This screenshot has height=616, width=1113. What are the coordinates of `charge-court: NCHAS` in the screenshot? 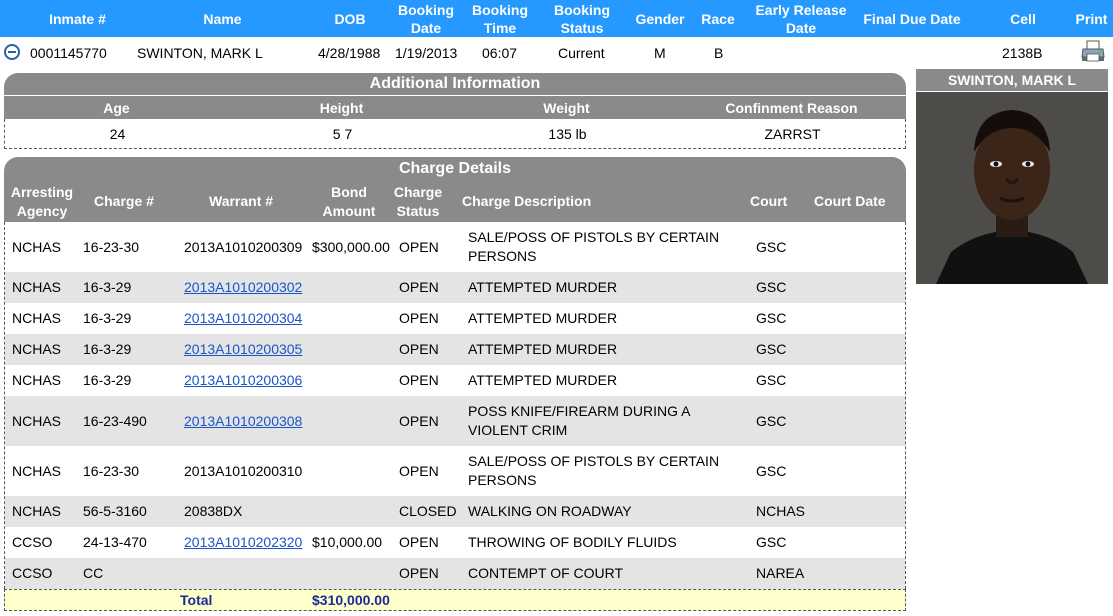 It's located at (781, 511).